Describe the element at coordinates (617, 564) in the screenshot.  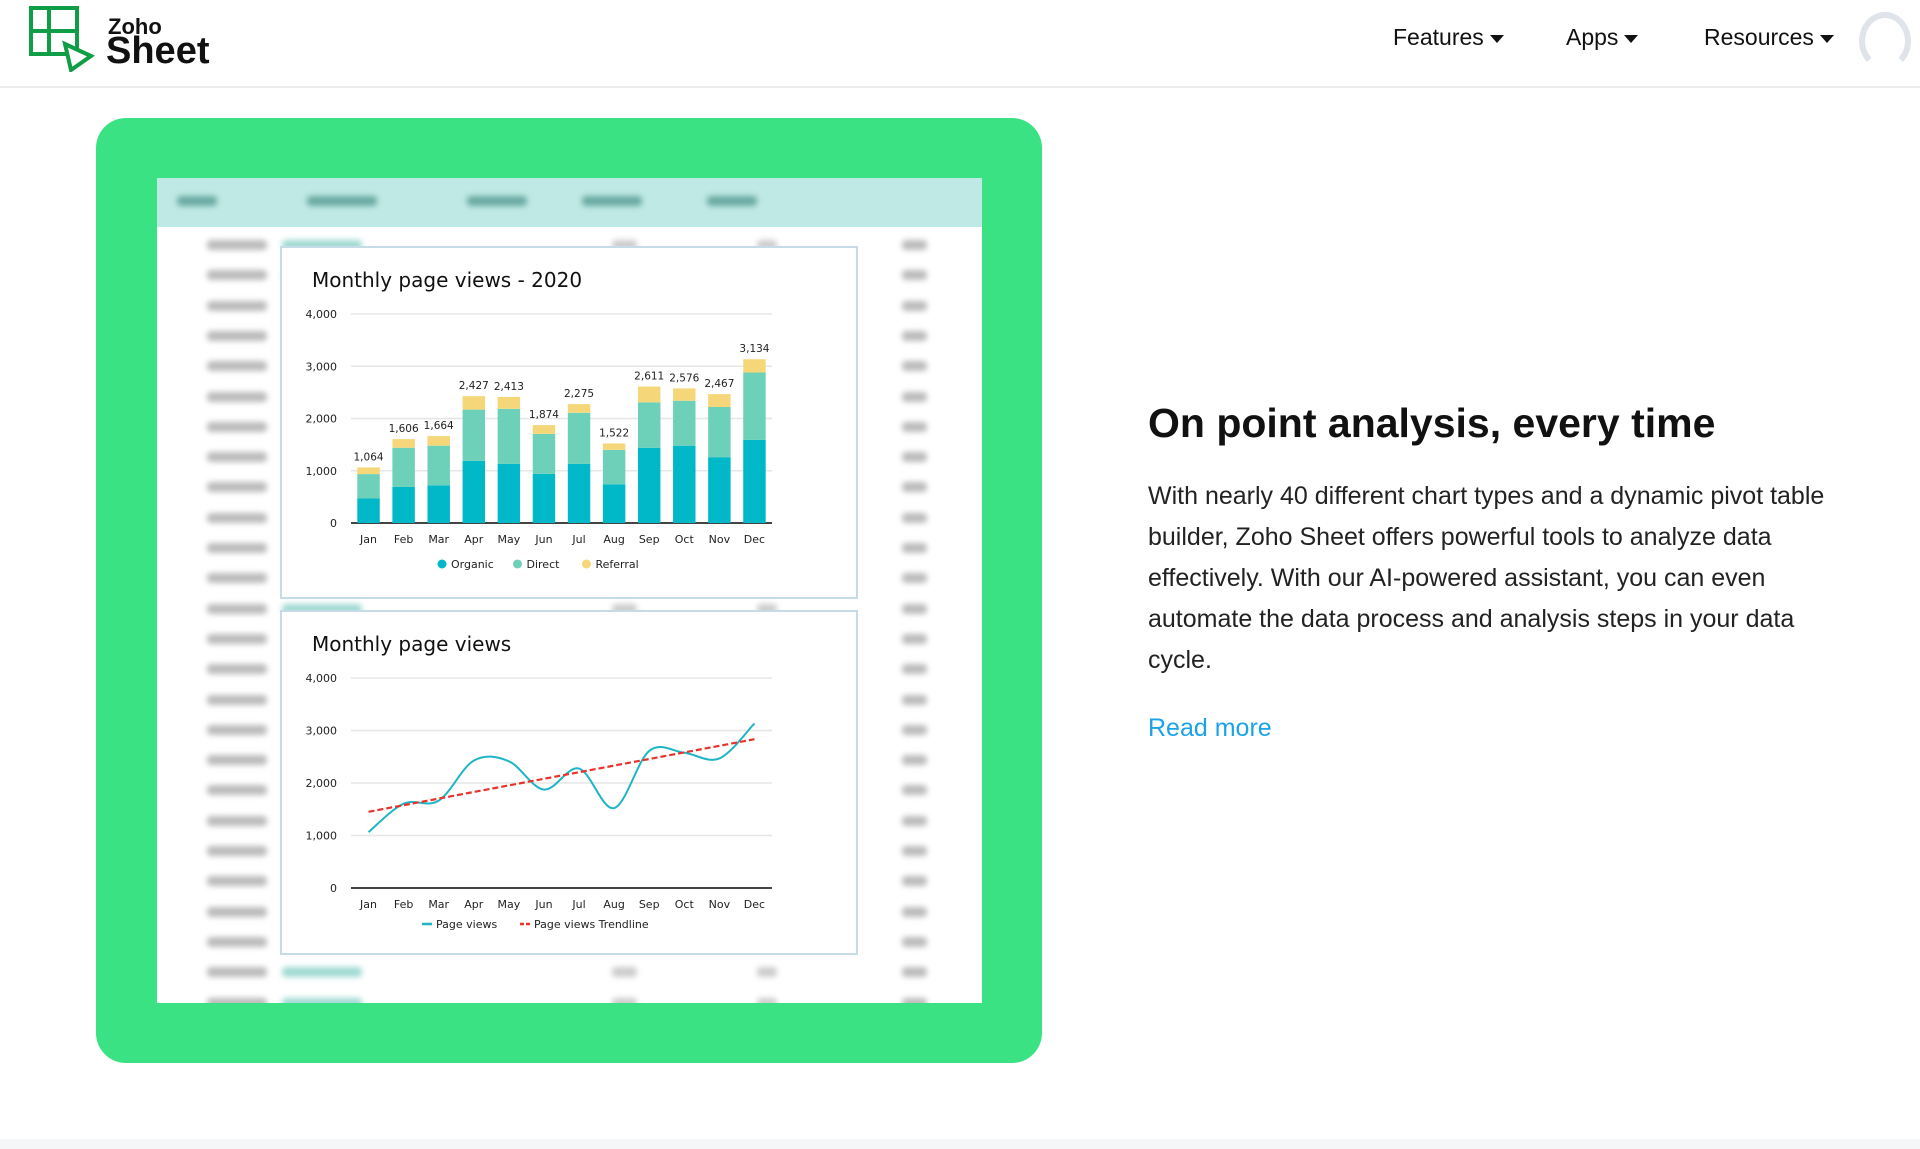
I see `legend-label: Referral` at that location.